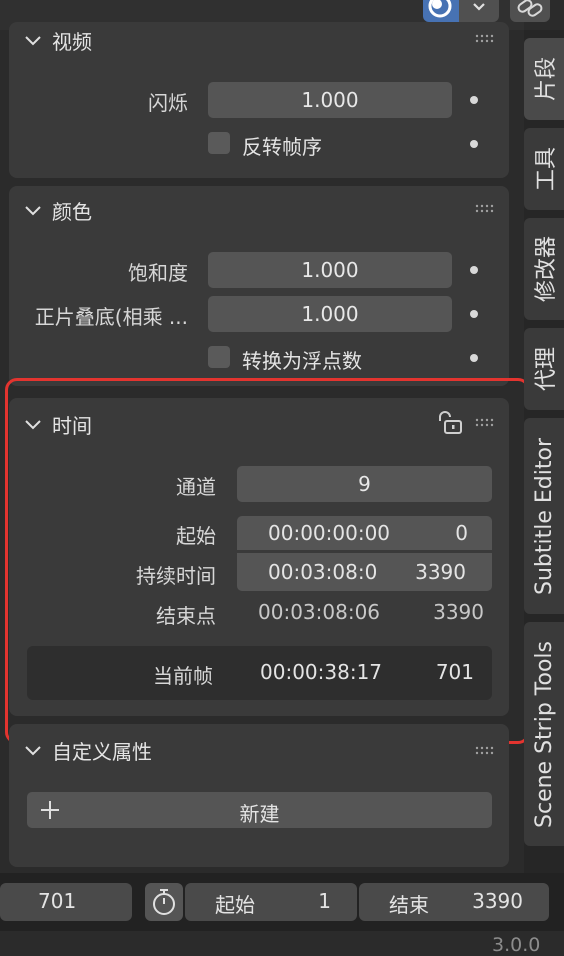 The width and height of the screenshot is (564, 956). What do you see at coordinates (102, 752) in the screenshot?
I see `custom-properties-title: 自定义属性` at bounding box center [102, 752].